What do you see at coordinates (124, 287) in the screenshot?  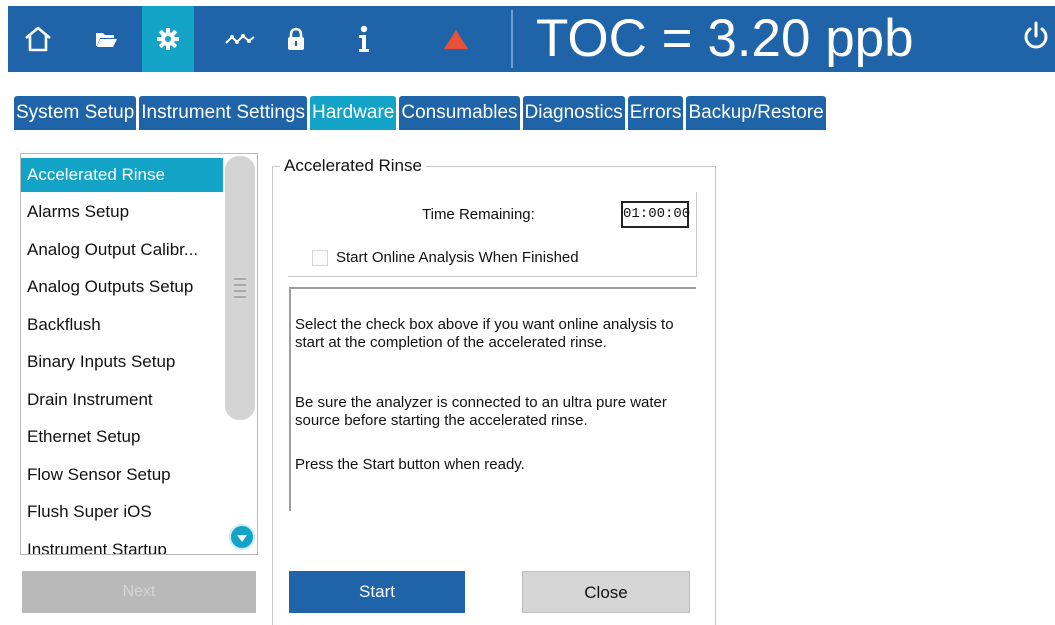 I see `list-item-analog-outputs-setup: Analog Outputs Setup` at bounding box center [124, 287].